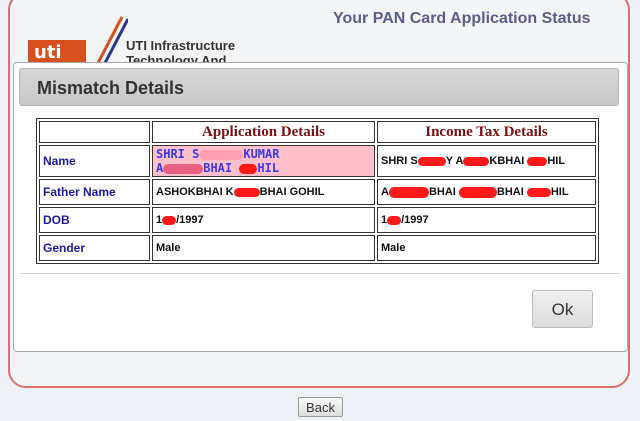  I want to click on table-row: Gender Male Male, so click(317, 248).